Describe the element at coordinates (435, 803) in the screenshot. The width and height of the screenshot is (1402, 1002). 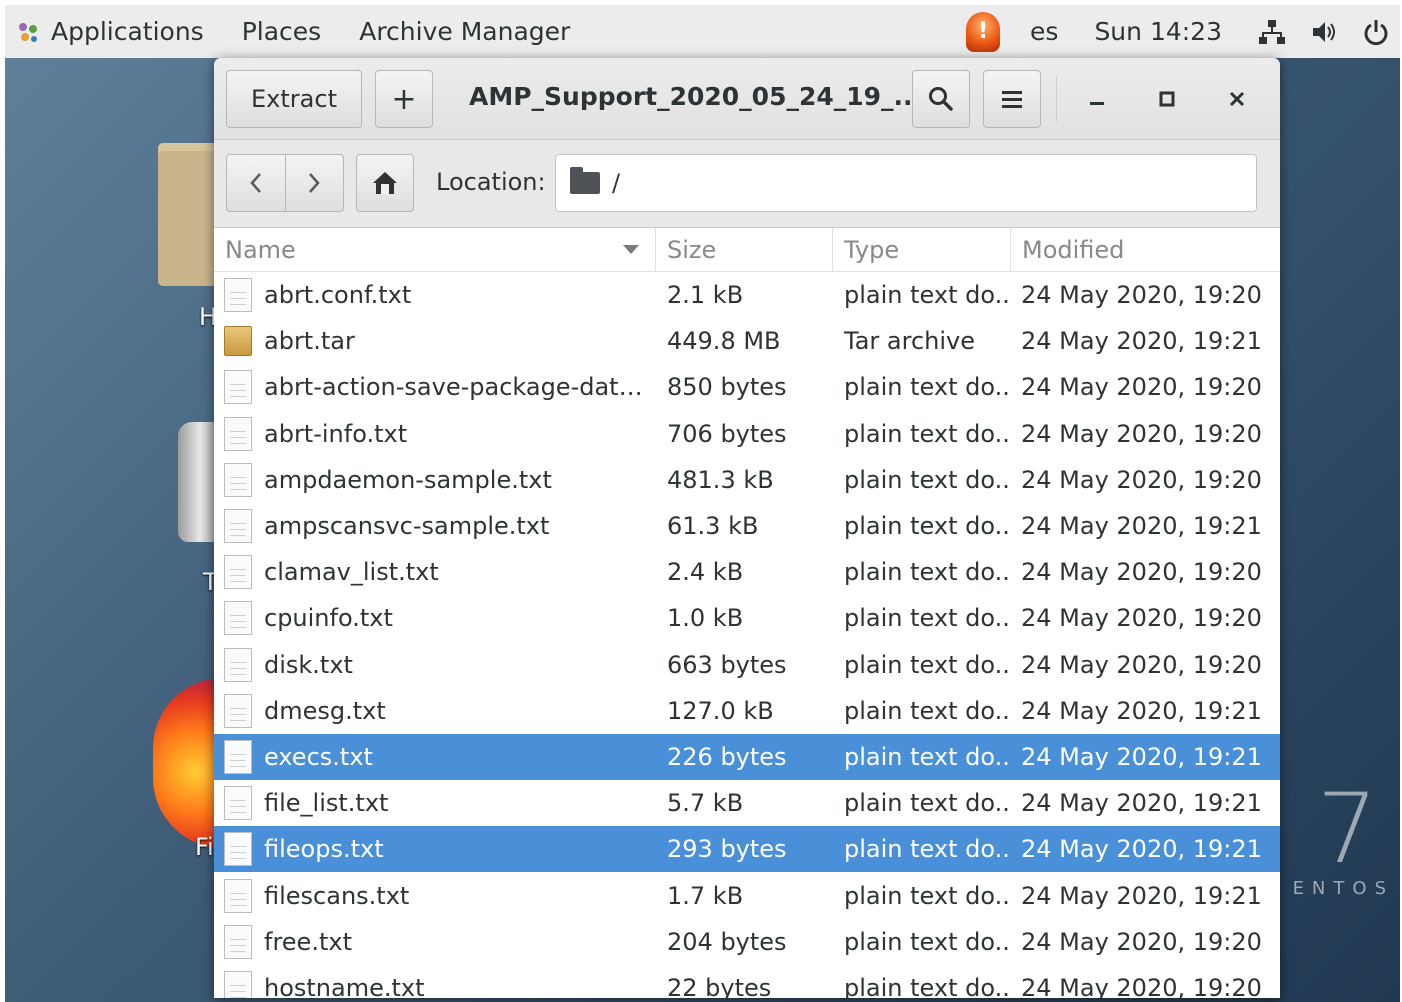
I see `file-name-cell: file_list.txt` at that location.